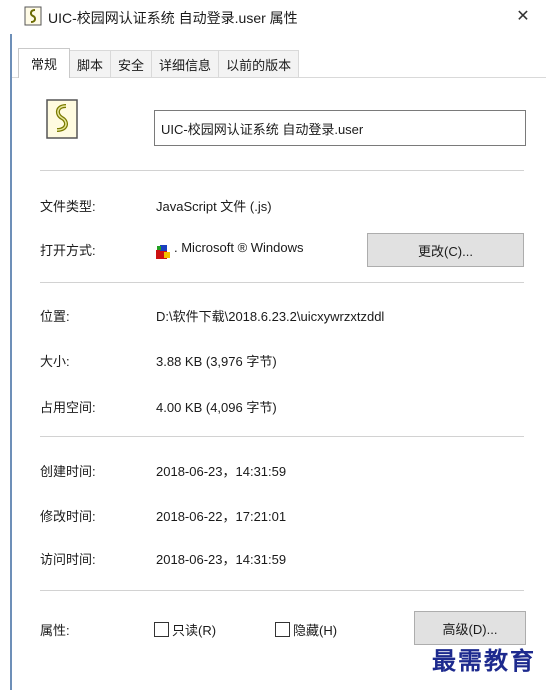 The width and height of the screenshot is (546, 690). I want to click on tab-bar: 常规 脚本 安全 详细信息 以前的版本, so click(159, 63).